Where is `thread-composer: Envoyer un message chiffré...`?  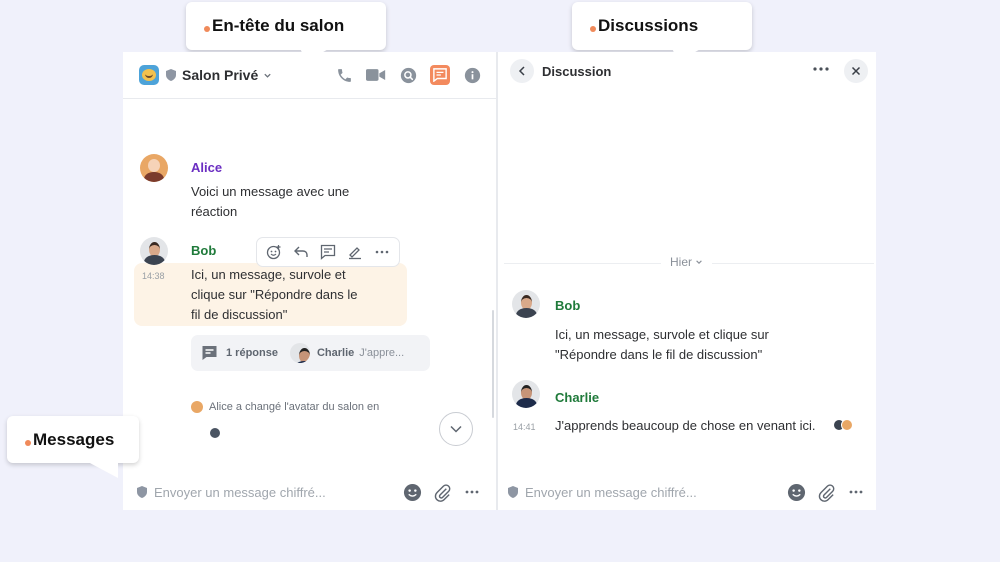 thread-composer: Envoyer un message chiffré... is located at coordinates (687, 492).